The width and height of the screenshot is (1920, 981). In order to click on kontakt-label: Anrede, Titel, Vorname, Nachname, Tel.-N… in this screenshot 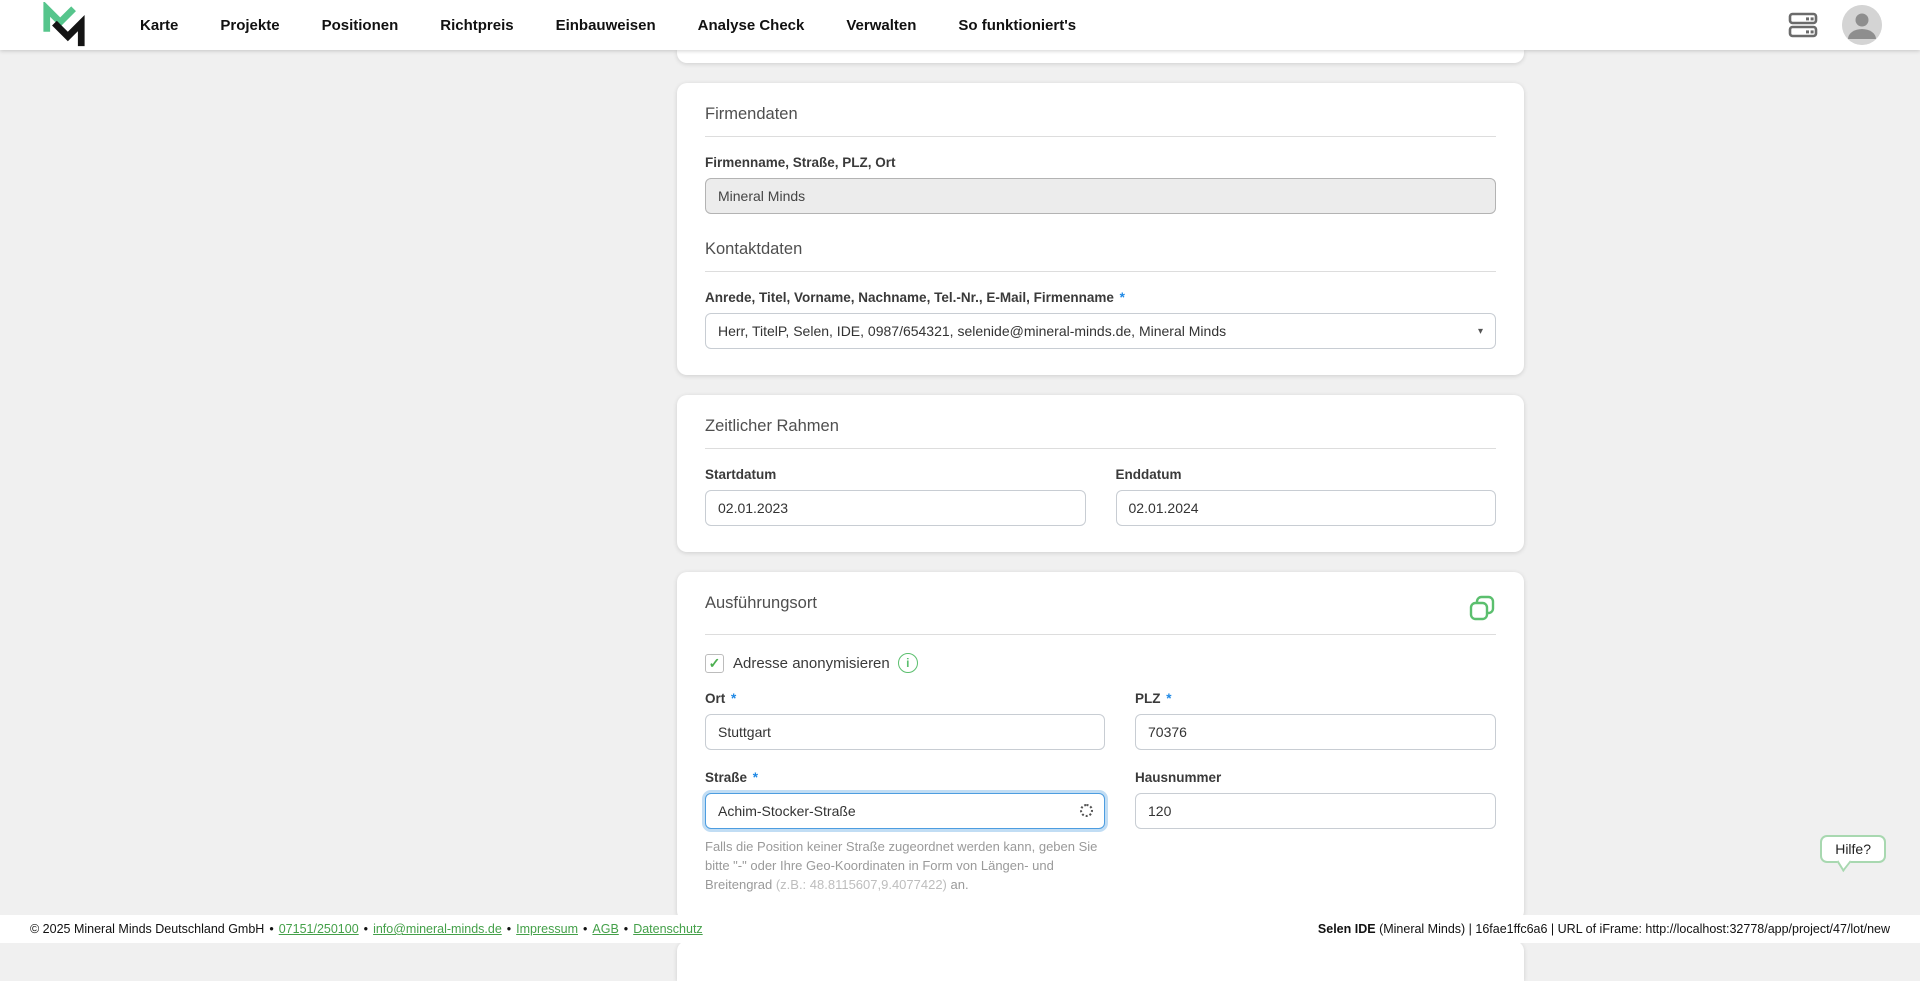, I will do `click(1100, 297)`.